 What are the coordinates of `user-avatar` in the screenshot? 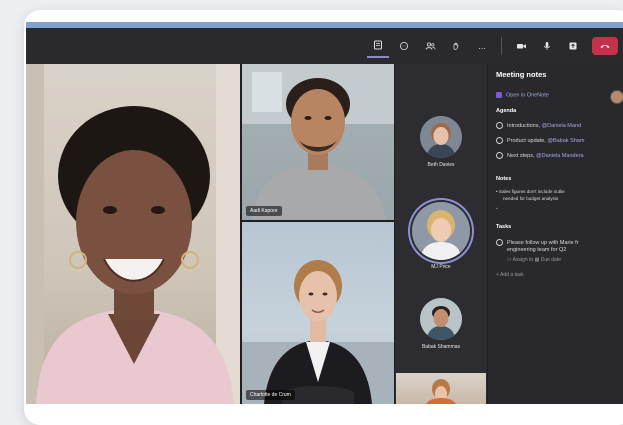 It's located at (616, 97).